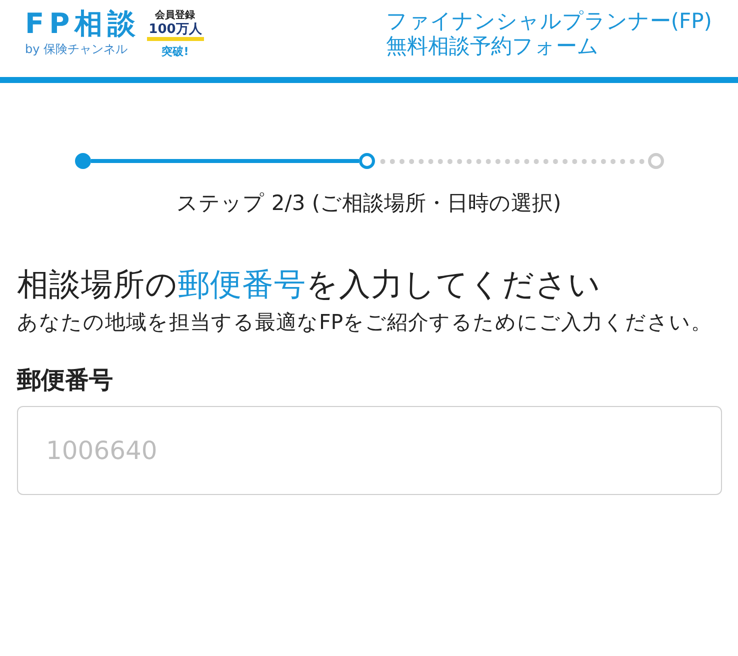 The image size is (738, 656). I want to click on postal-code-field: 1006640, so click(369, 450).